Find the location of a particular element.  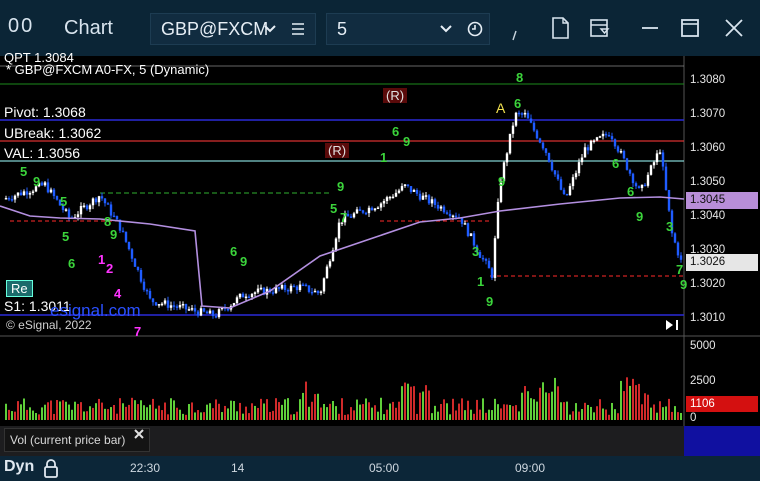

page-icon is located at coordinates (560, 28).